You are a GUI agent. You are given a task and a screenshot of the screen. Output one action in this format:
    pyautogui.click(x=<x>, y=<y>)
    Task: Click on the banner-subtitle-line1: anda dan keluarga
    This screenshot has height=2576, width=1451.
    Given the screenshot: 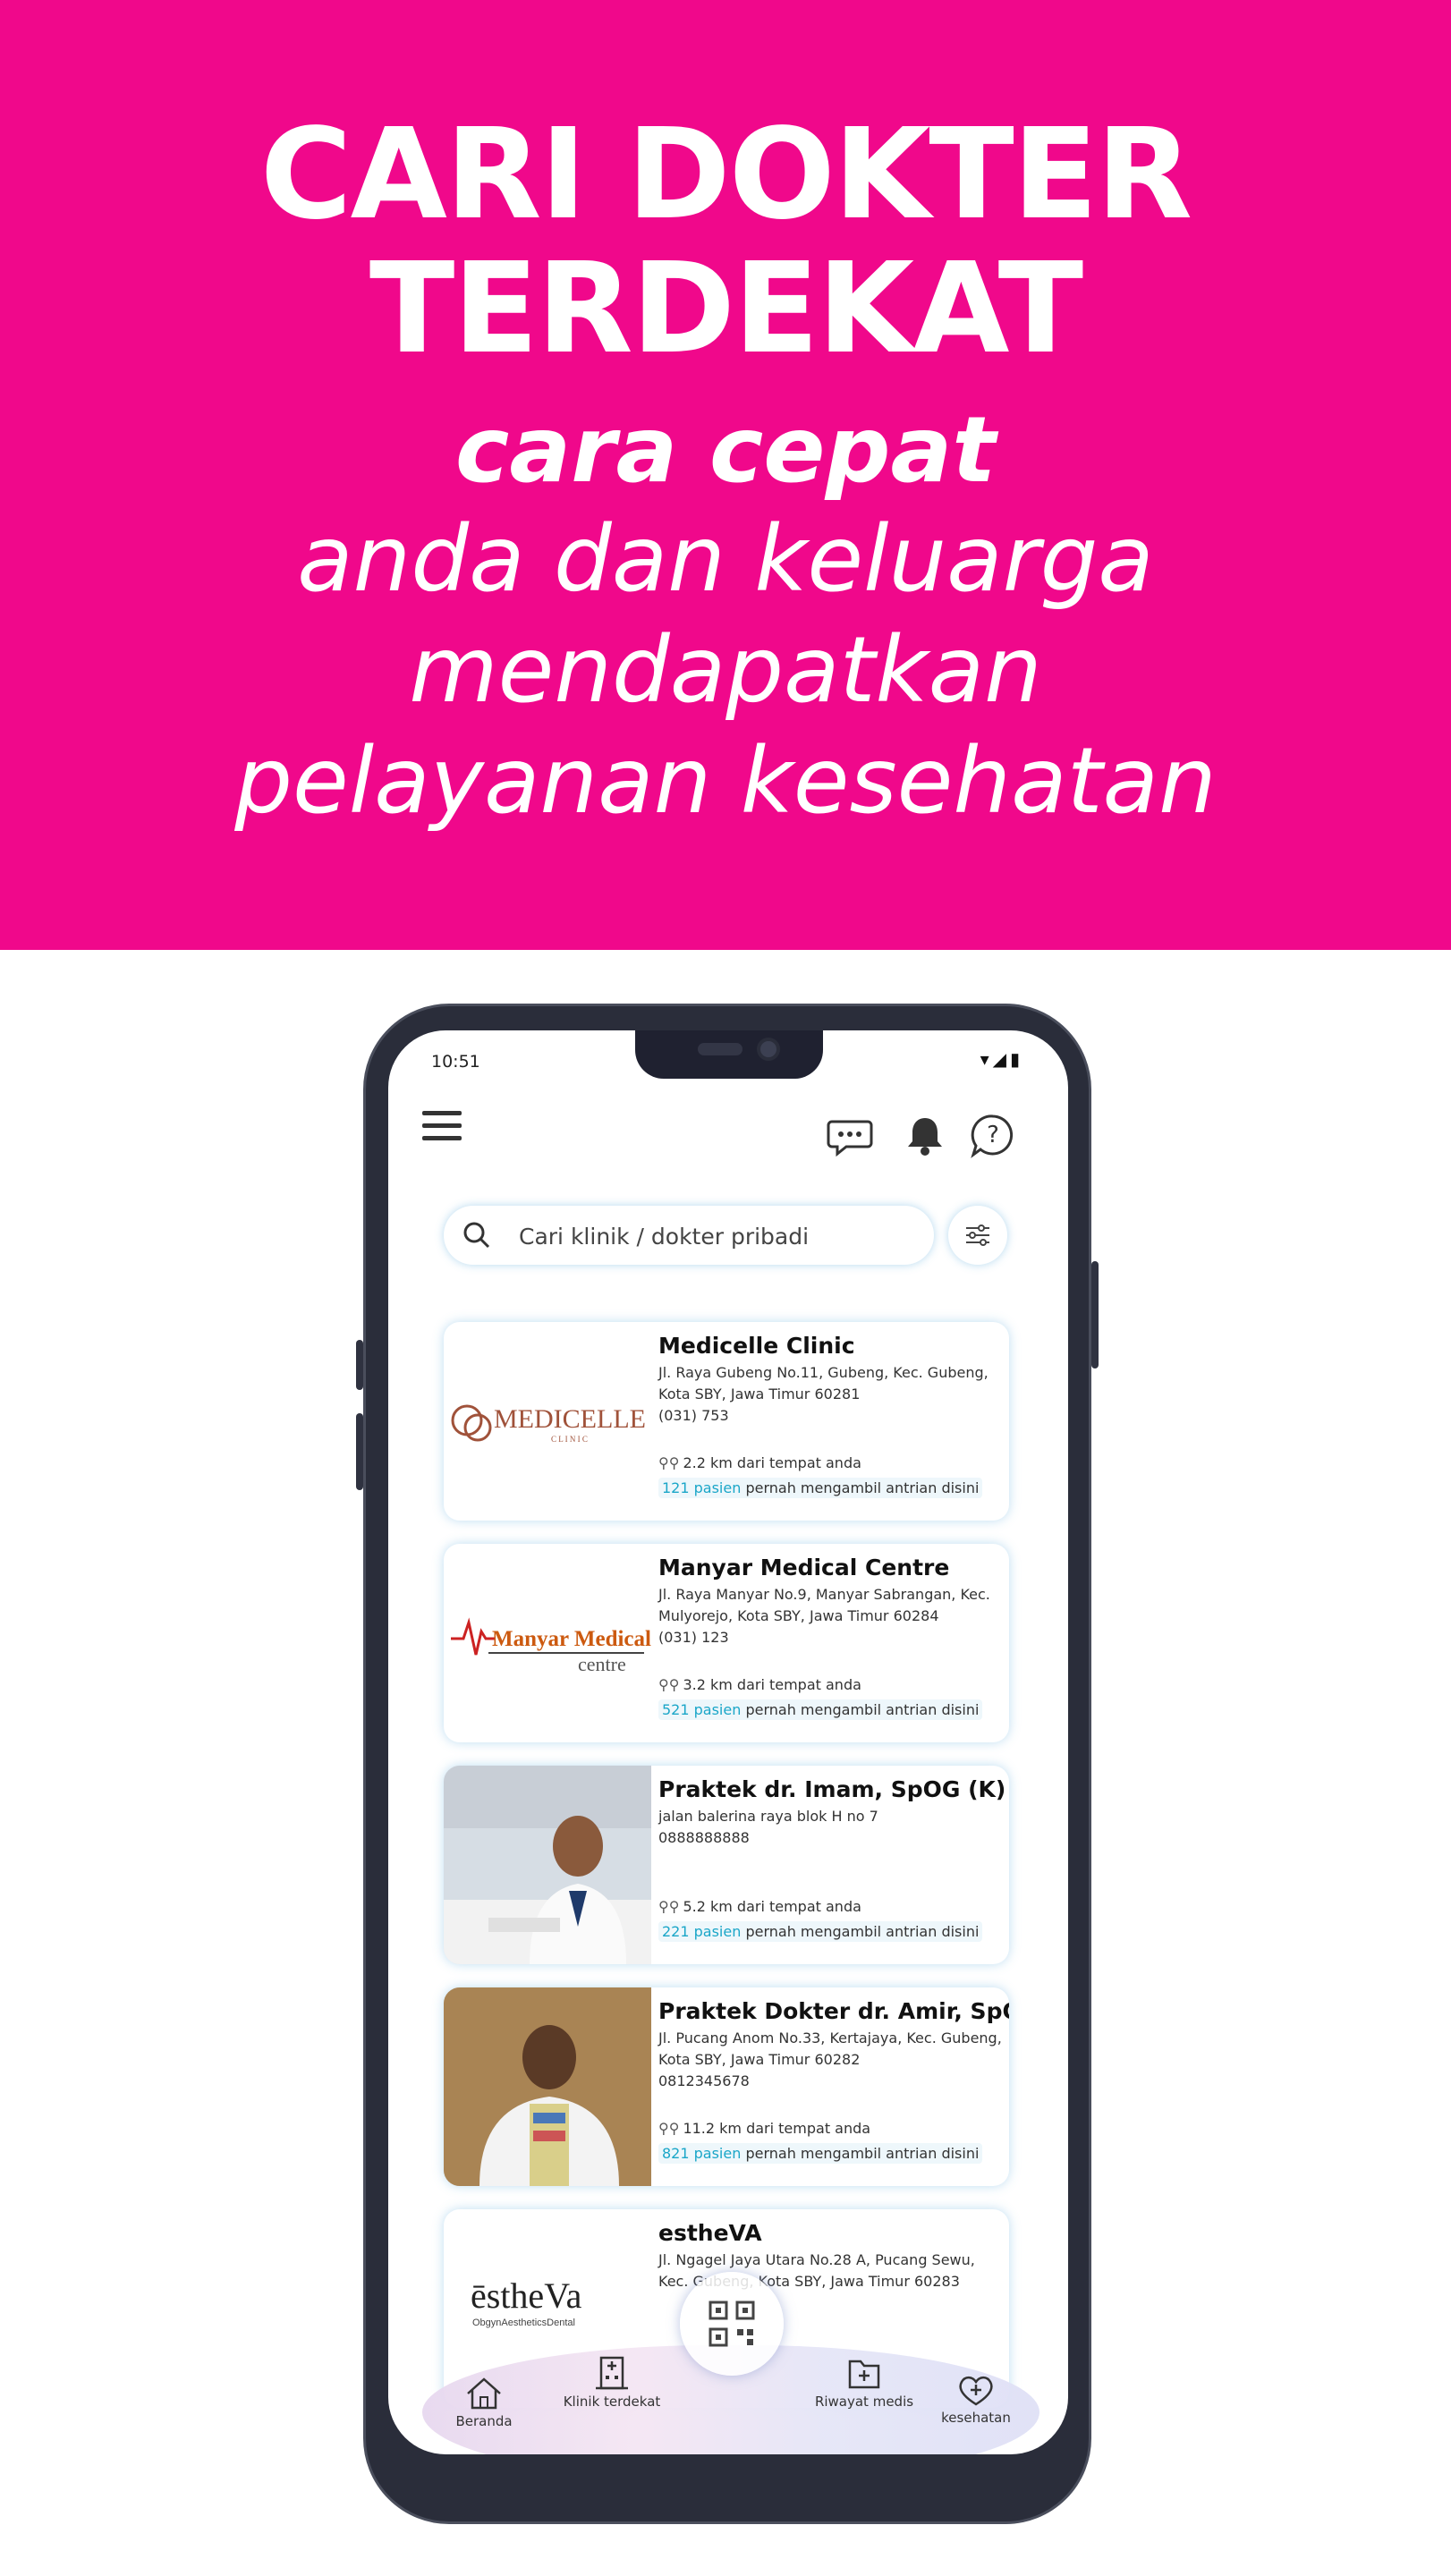 What is the action you would take?
    pyautogui.click(x=726, y=559)
    